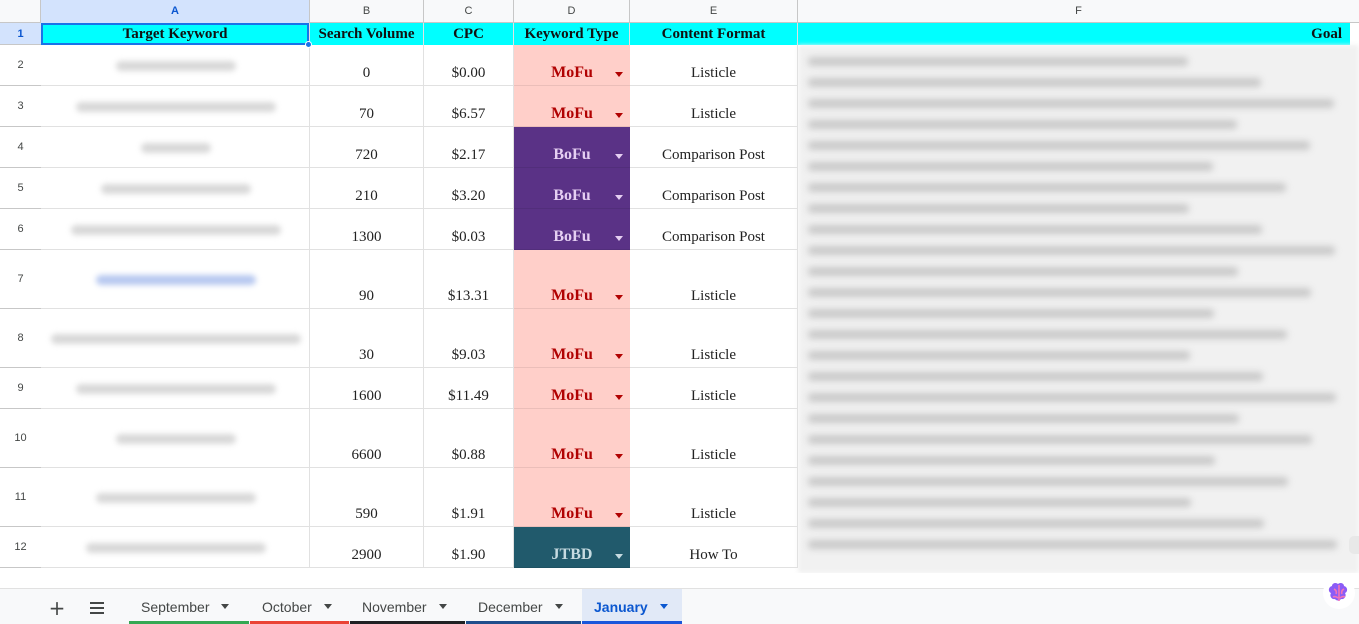 The height and width of the screenshot is (624, 1359). I want to click on cpc-cell: $0.03, so click(469, 229).